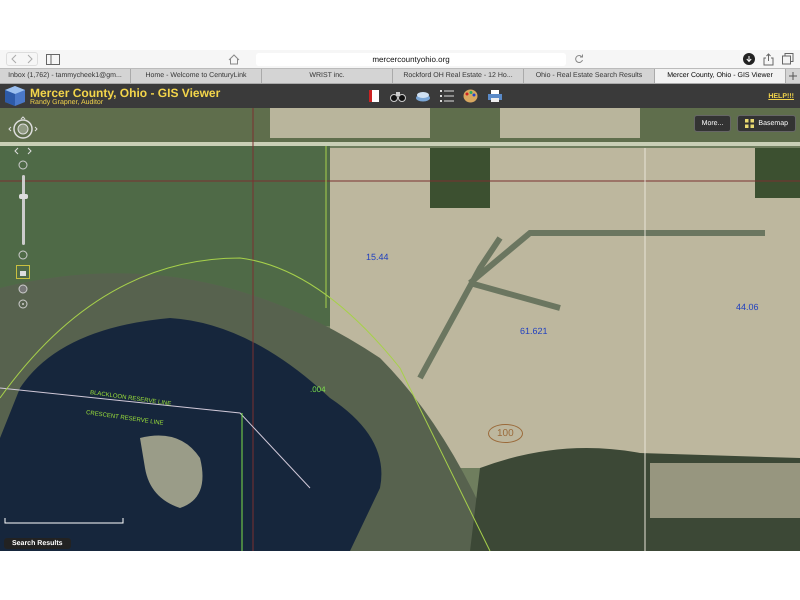 The image size is (800, 600). I want to click on reload-icon, so click(579, 59).